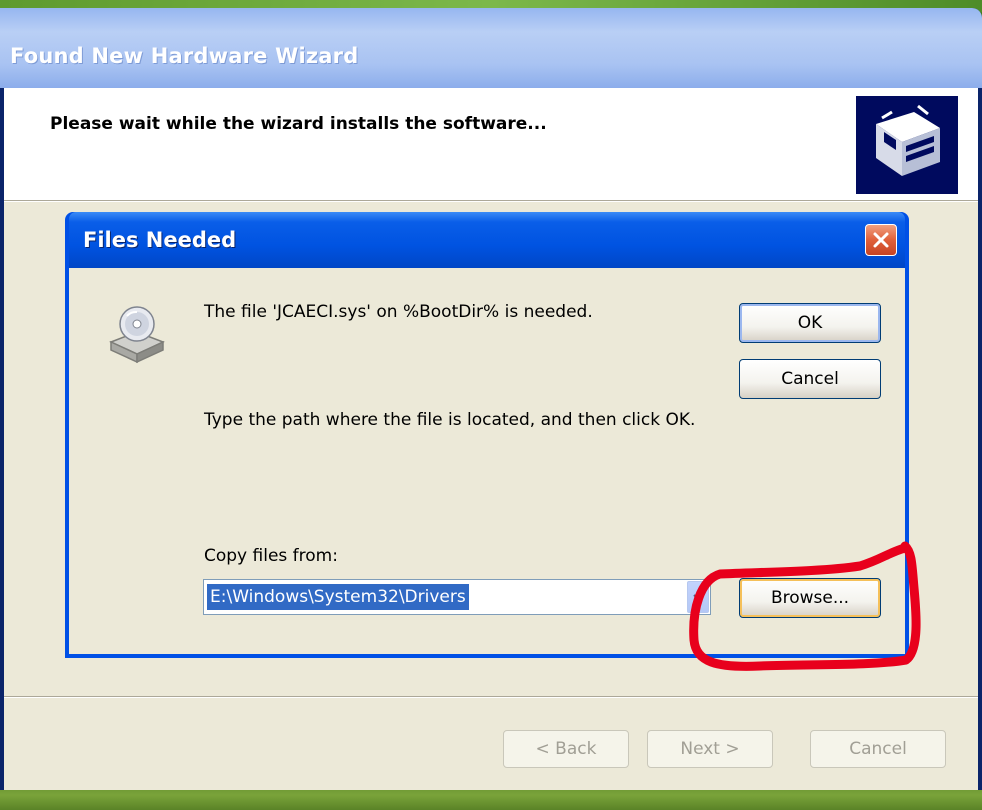  What do you see at coordinates (160, 240) in the screenshot?
I see `dialog-title: Files Needed` at bounding box center [160, 240].